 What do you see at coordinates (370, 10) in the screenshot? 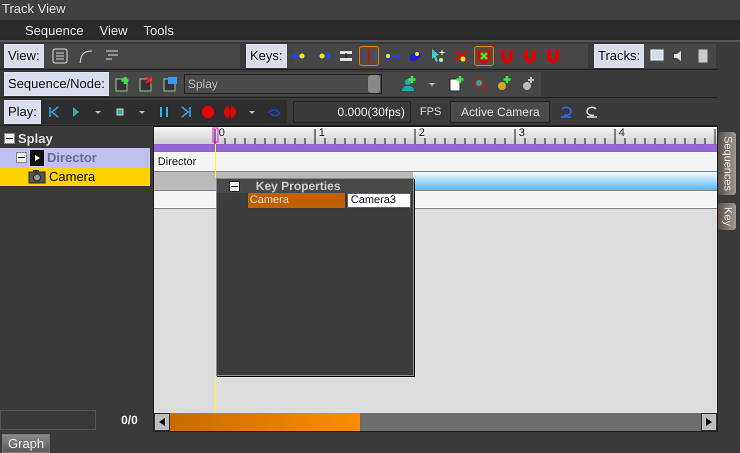
I see `window-title: Track View` at bounding box center [370, 10].